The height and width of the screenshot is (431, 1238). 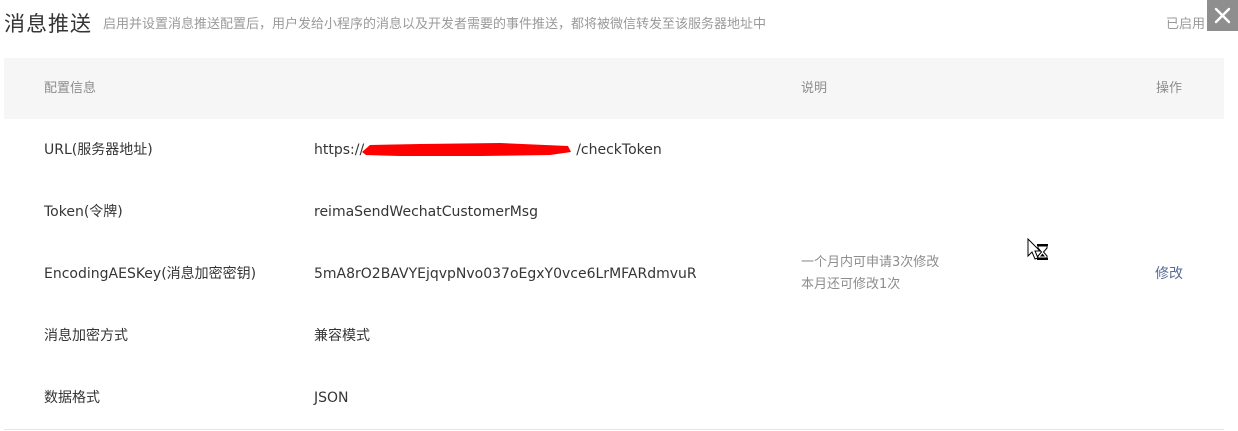 I want to click on modify-remaining-note: 本月还可修改1次, so click(x=851, y=284).